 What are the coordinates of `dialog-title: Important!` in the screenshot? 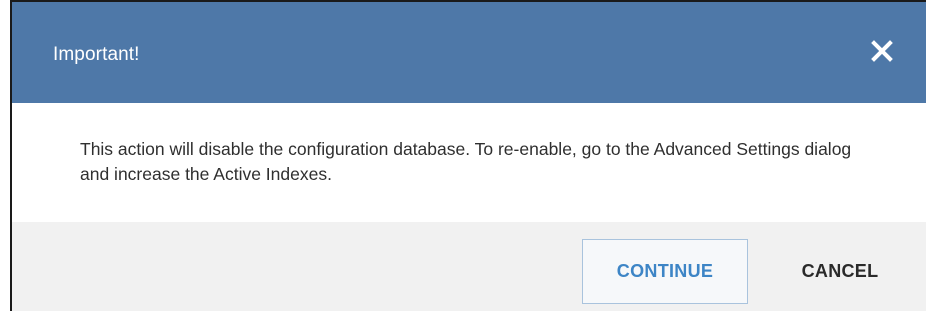 It's located at (96, 54).